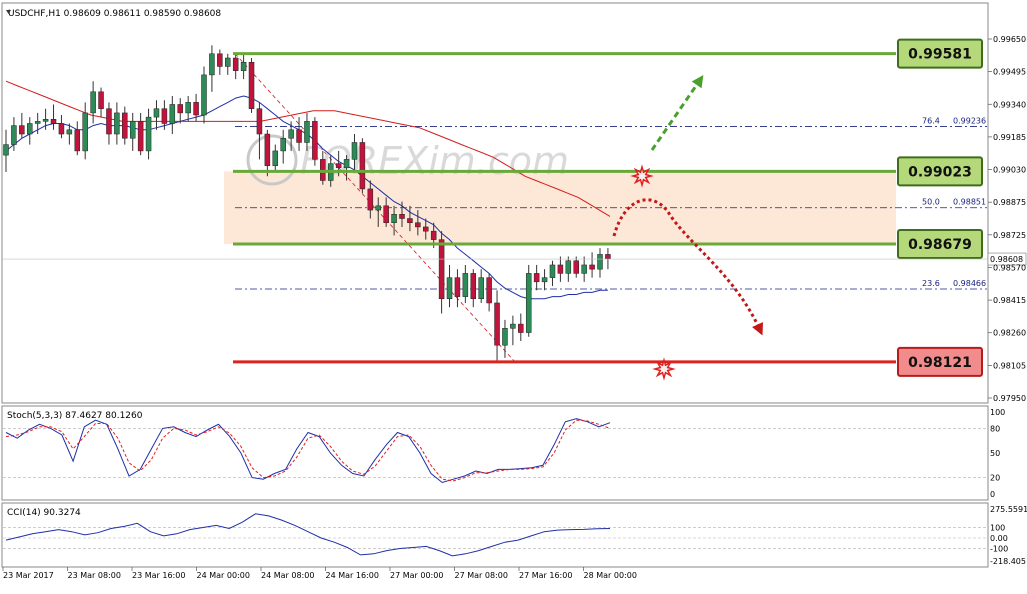  What do you see at coordinates (495, 535) in the screenshot?
I see `cci-panel-frame` at bounding box center [495, 535].